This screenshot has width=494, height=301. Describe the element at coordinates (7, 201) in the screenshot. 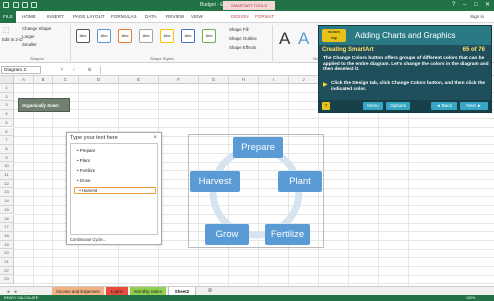

I see `row-header: 14` at that location.